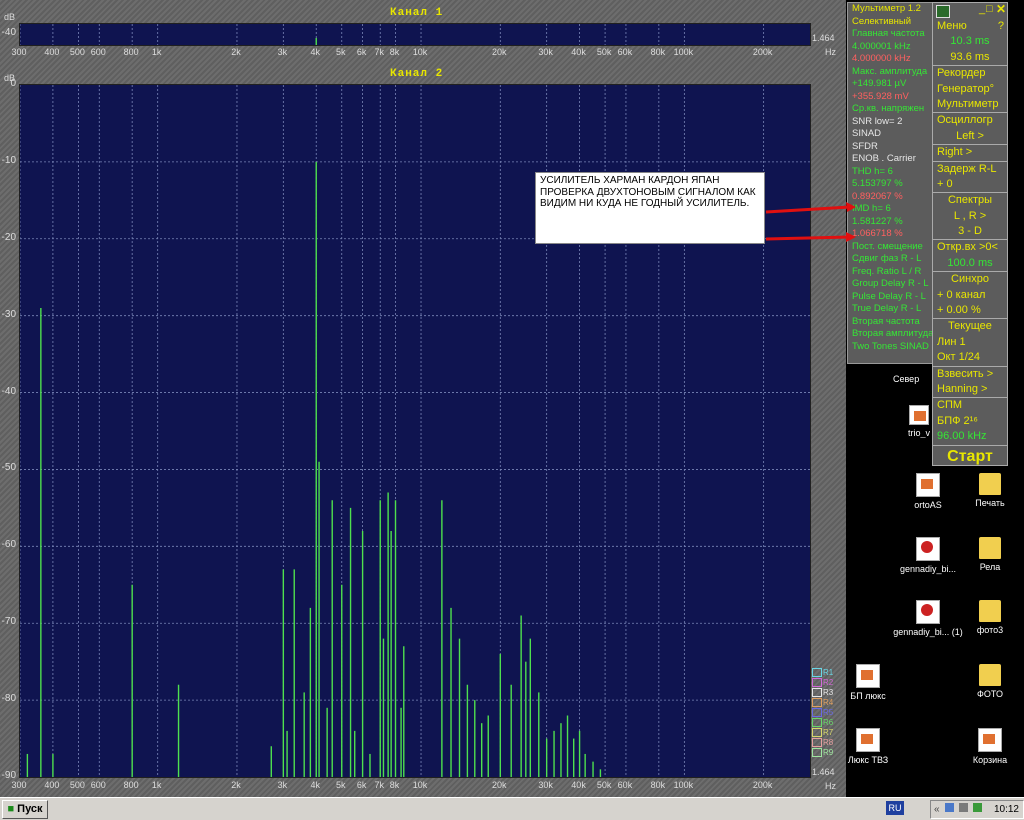 The image size is (1024, 820). What do you see at coordinates (868, 682) in the screenshot?
I see `desktop-icon: БП люкс` at bounding box center [868, 682].